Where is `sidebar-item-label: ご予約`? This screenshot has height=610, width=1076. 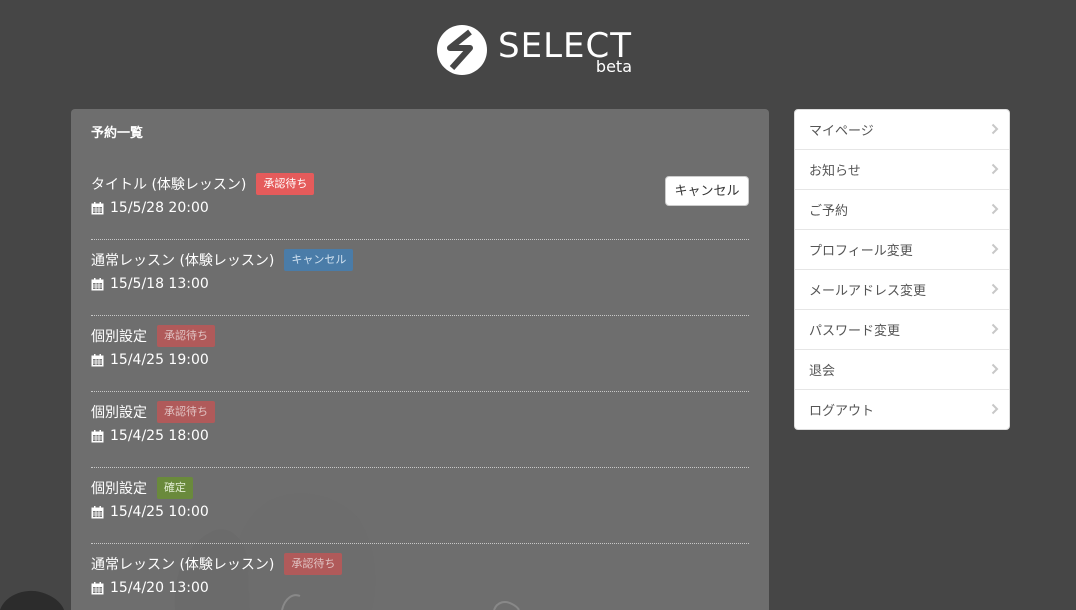
sidebar-item-label: ご予約 is located at coordinates (829, 211).